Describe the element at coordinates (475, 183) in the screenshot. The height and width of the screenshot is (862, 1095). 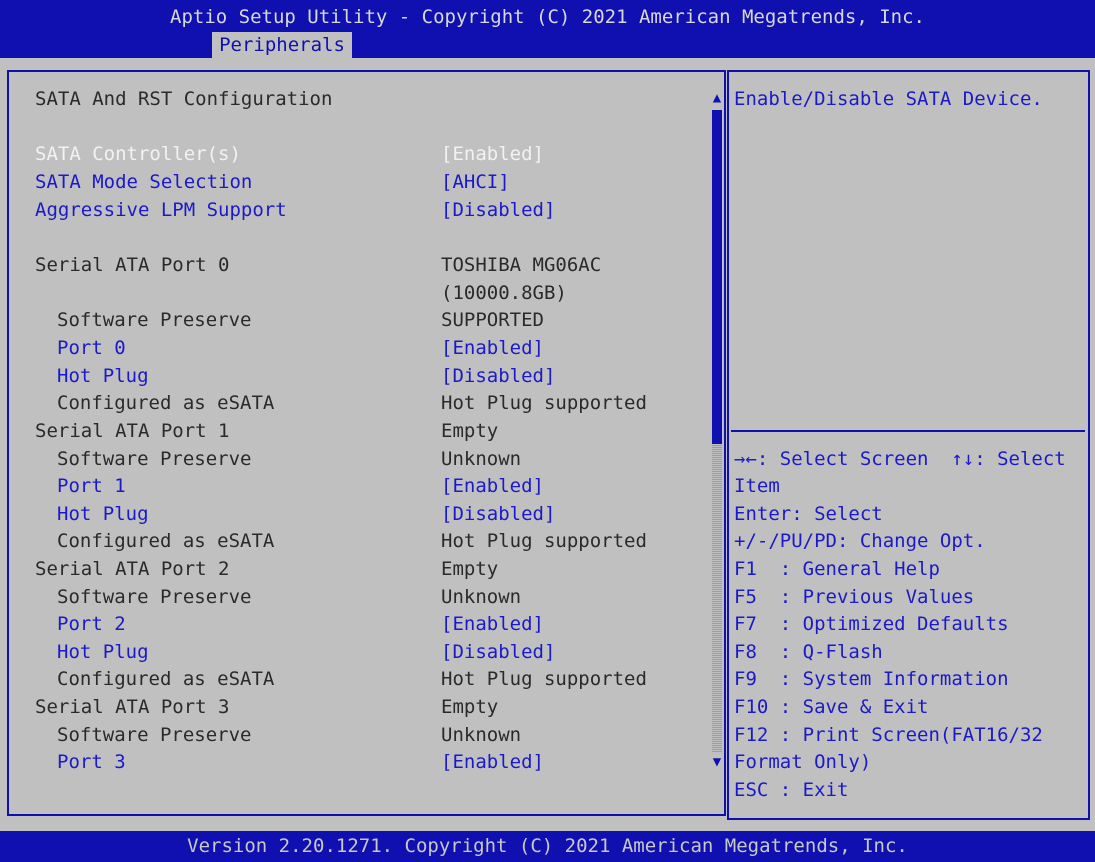
I see `sata-mode-selection-value: [AHCI]` at that location.